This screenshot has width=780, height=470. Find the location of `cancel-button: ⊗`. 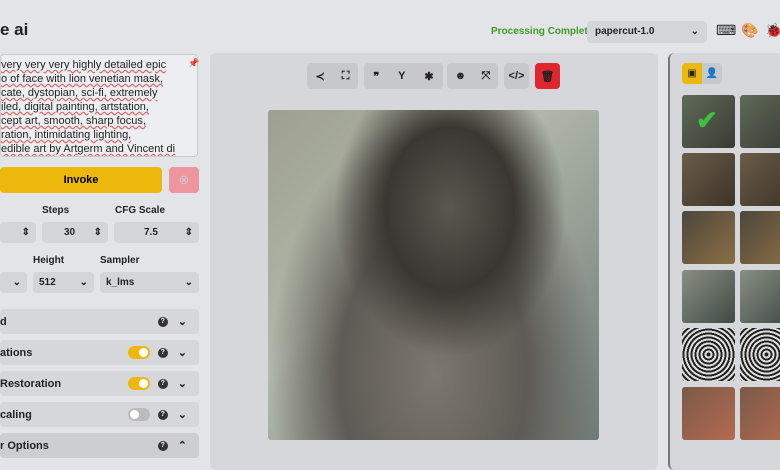

cancel-button: ⊗ is located at coordinates (184, 180).